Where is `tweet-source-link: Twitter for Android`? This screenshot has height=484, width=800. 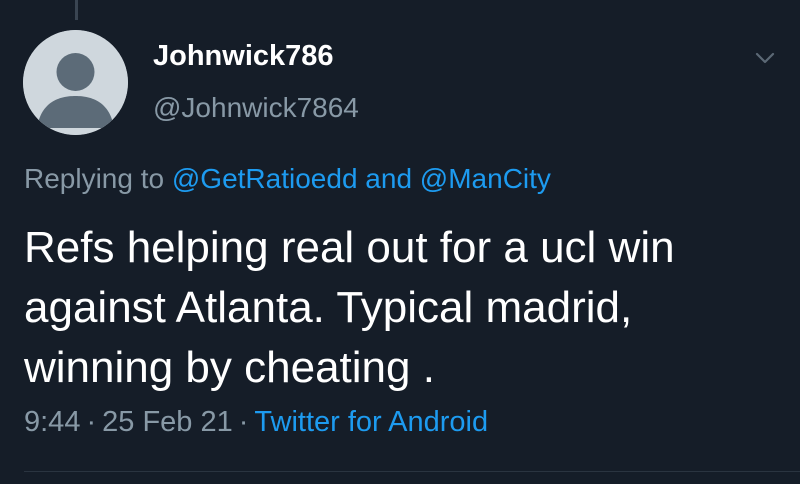 tweet-source-link: Twitter for Android is located at coordinates (371, 422).